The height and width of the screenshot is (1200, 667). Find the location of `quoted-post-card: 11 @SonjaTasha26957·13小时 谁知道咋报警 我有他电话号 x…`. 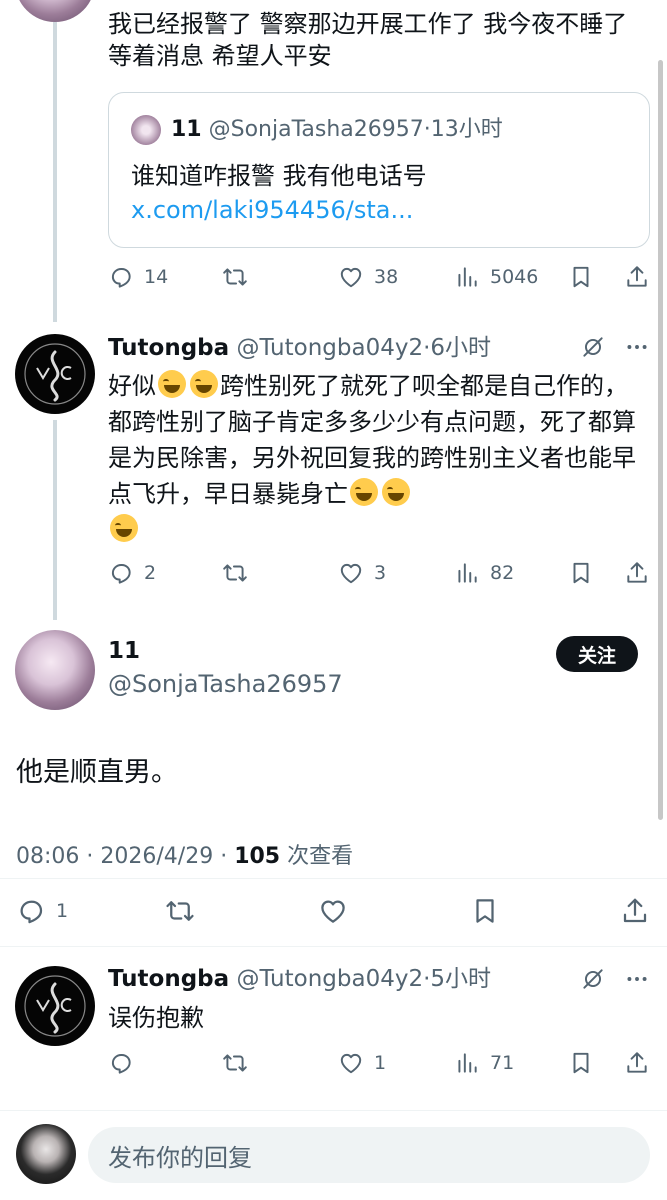

quoted-post-card: 11 @SonjaTasha26957·13小时 谁知道咋报警 我有他电话号 x… is located at coordinates (379, 170).